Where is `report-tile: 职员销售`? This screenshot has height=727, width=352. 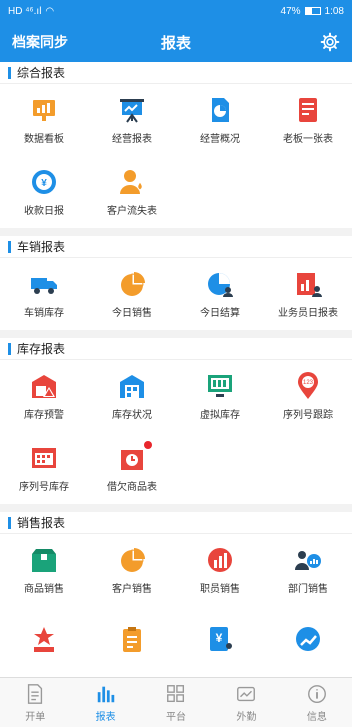 report-tile: 职员销售 is located at coordinates (220, 570).